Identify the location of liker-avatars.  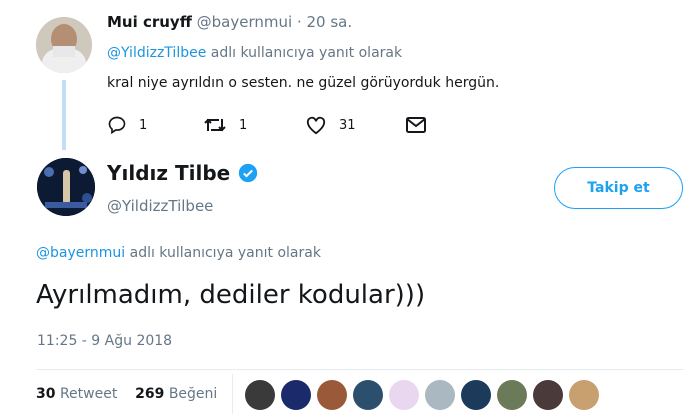
(425, 397).